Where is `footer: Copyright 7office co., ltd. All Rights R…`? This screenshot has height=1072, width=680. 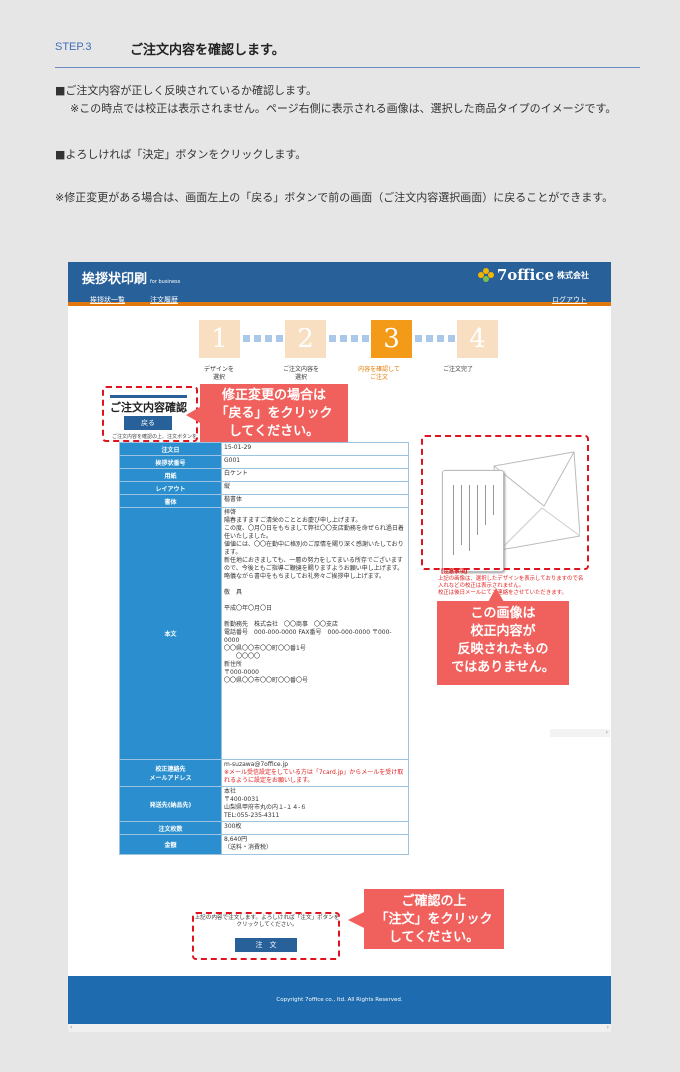 footer: Copyright 7office co., ltd. All Rights R… is located at coordinates (339, 1000).